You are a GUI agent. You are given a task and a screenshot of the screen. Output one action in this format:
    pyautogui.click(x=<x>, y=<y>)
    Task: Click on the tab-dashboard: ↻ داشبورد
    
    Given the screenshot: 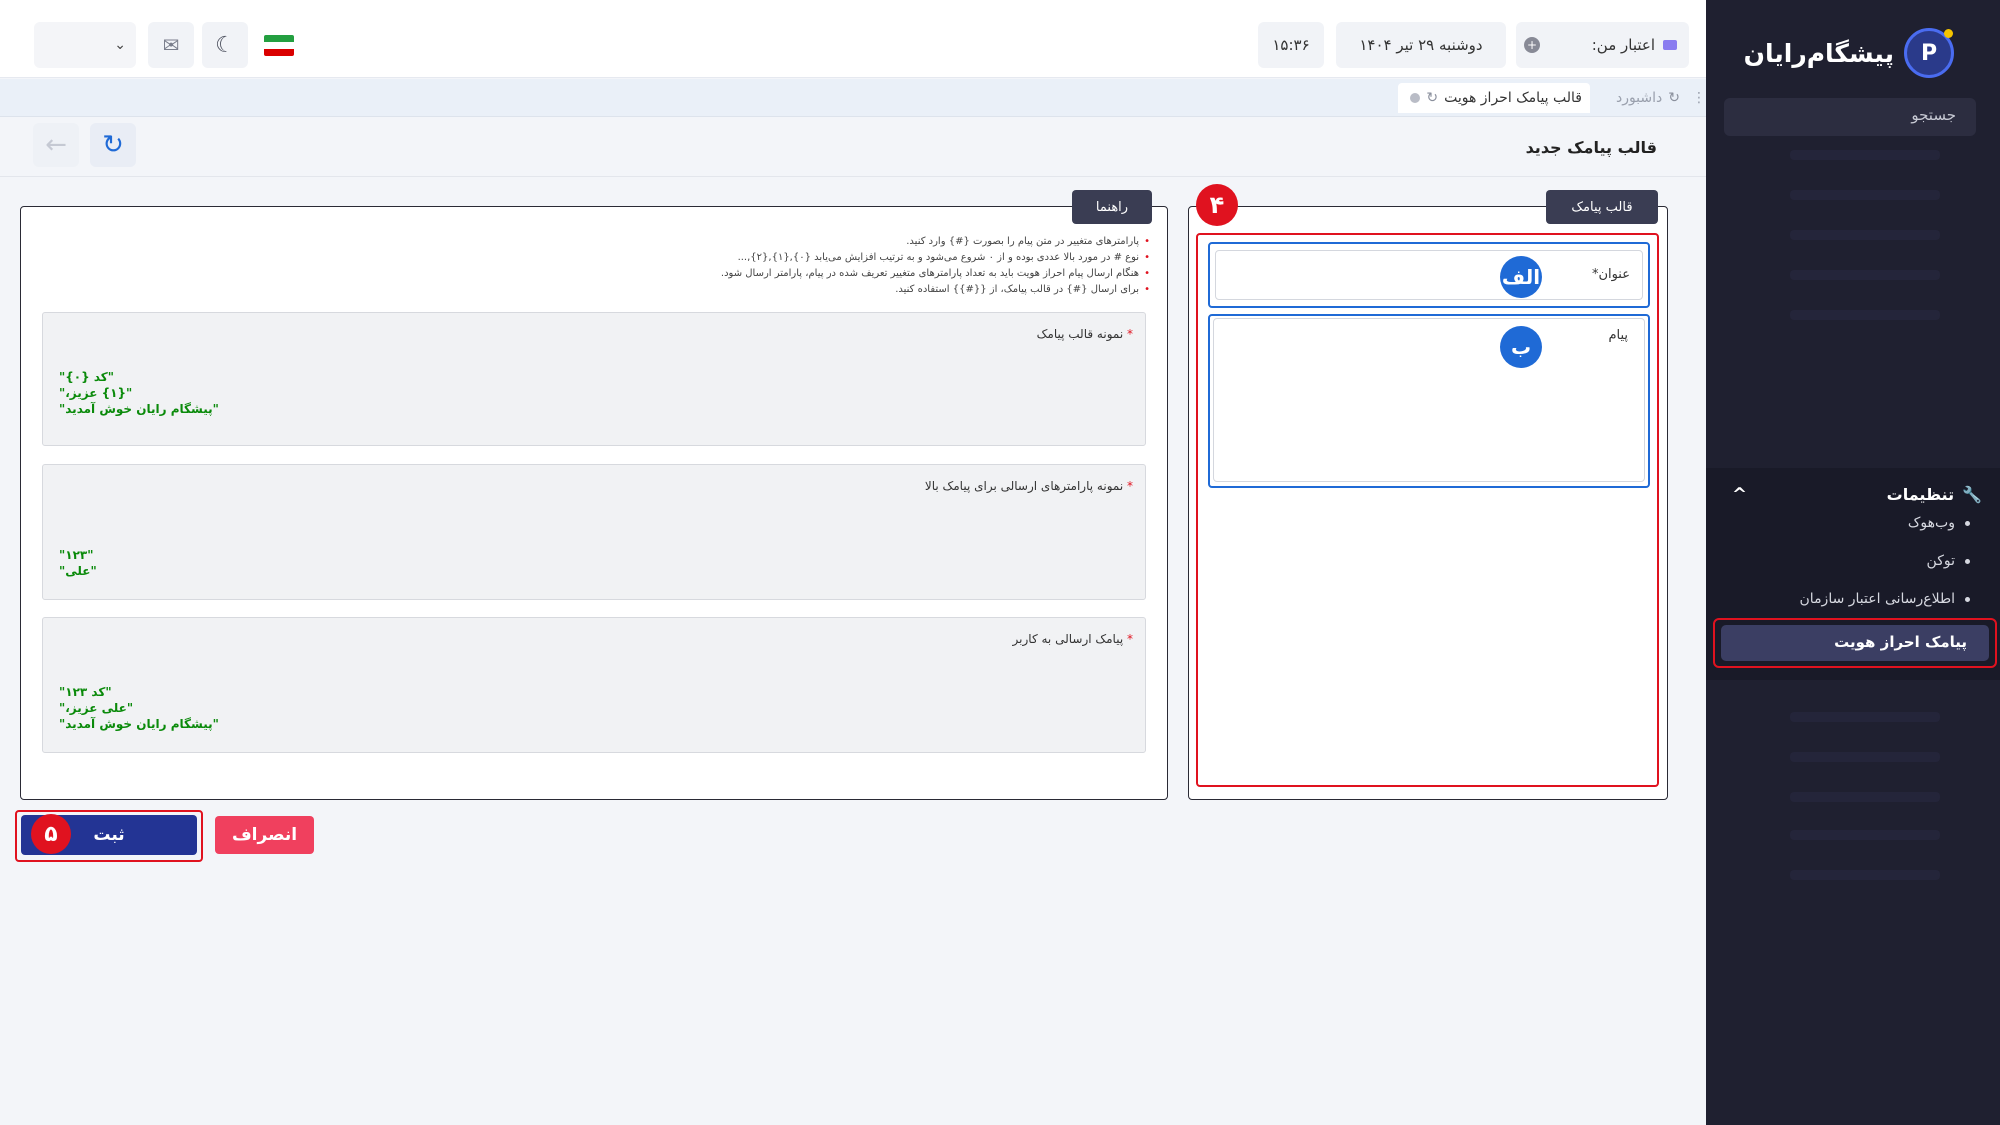 What is the action you would take?
    pyautogui.click(x=1644, y=98)
    